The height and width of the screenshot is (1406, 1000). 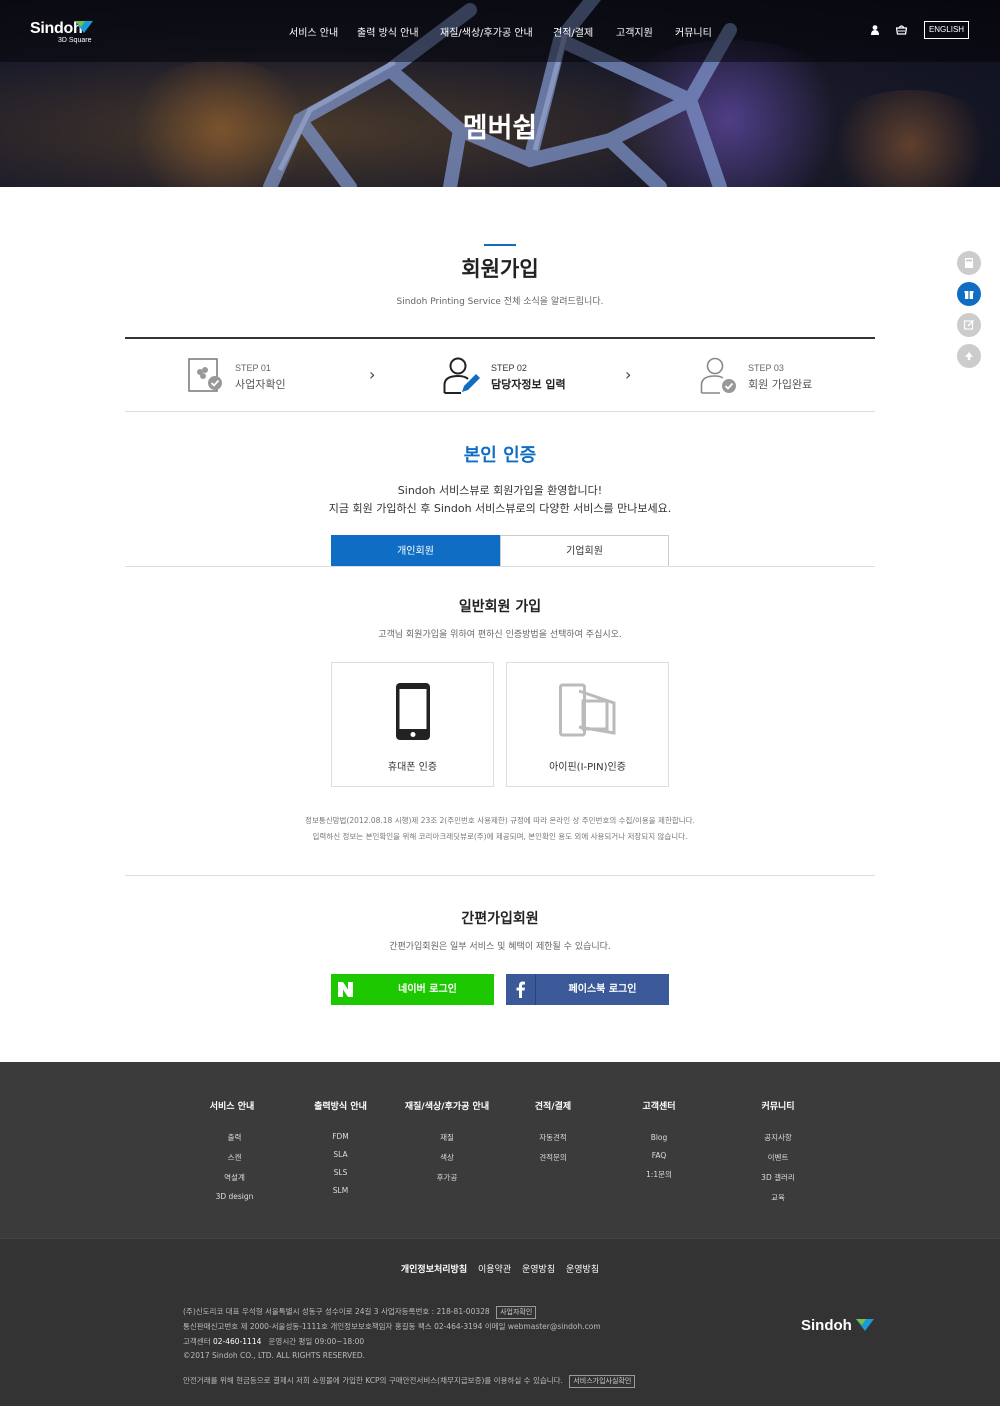 What do you see at coordinates (509, 368) in the screenshot?
I see `step-2-number: STEP 02` at bounding box center [509, 368].